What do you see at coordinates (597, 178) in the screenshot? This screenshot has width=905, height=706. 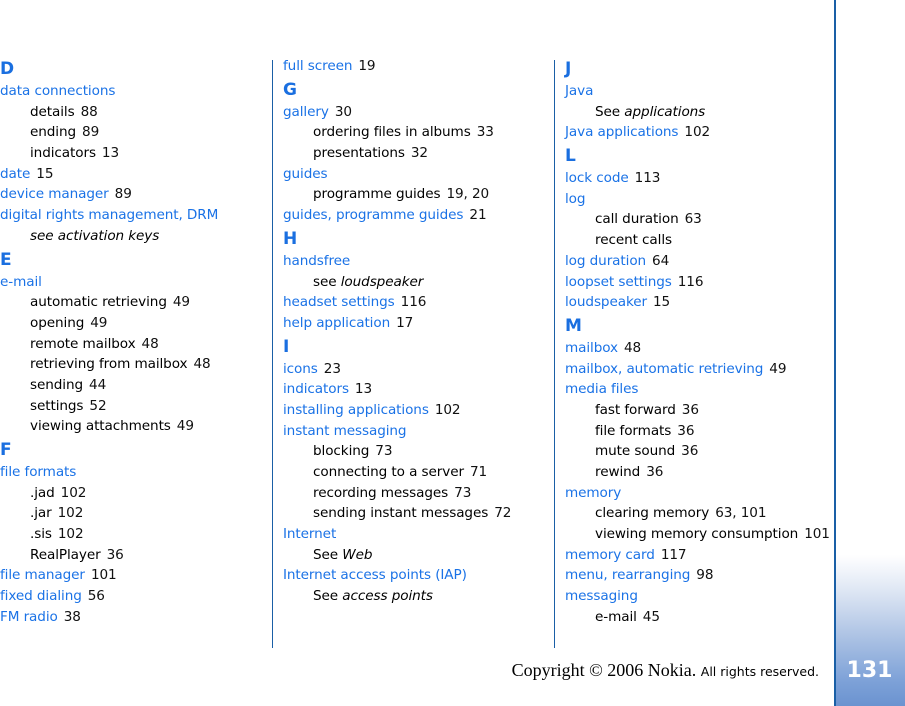 I see `index-term: lock code` at bounding box center [597, 178].